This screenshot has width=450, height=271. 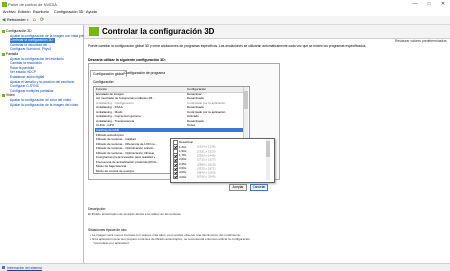 What do you see at coordinates (268, 159) in the screenshot?
I see `dropdown-scrollbar` at bounding box center [268, 159].